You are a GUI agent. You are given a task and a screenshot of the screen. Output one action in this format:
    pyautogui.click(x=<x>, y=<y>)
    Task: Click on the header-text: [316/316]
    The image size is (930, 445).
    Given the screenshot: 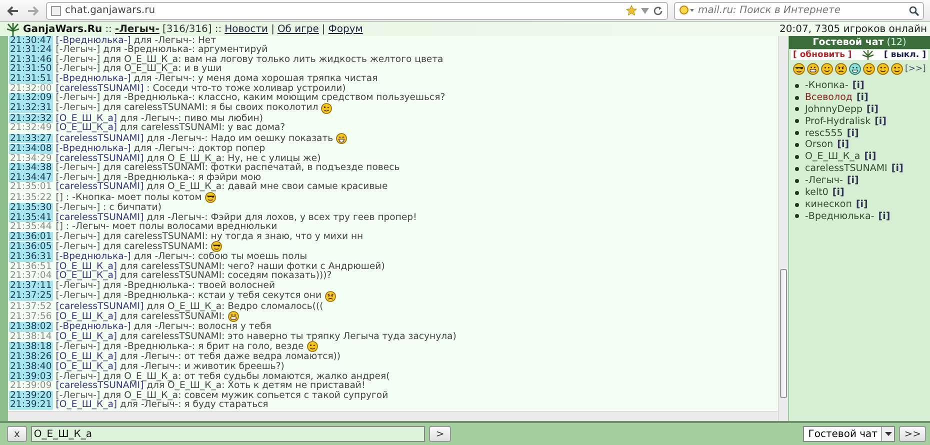 What is the action you would take?
    pyautogui.click(x=187, y=29)
    